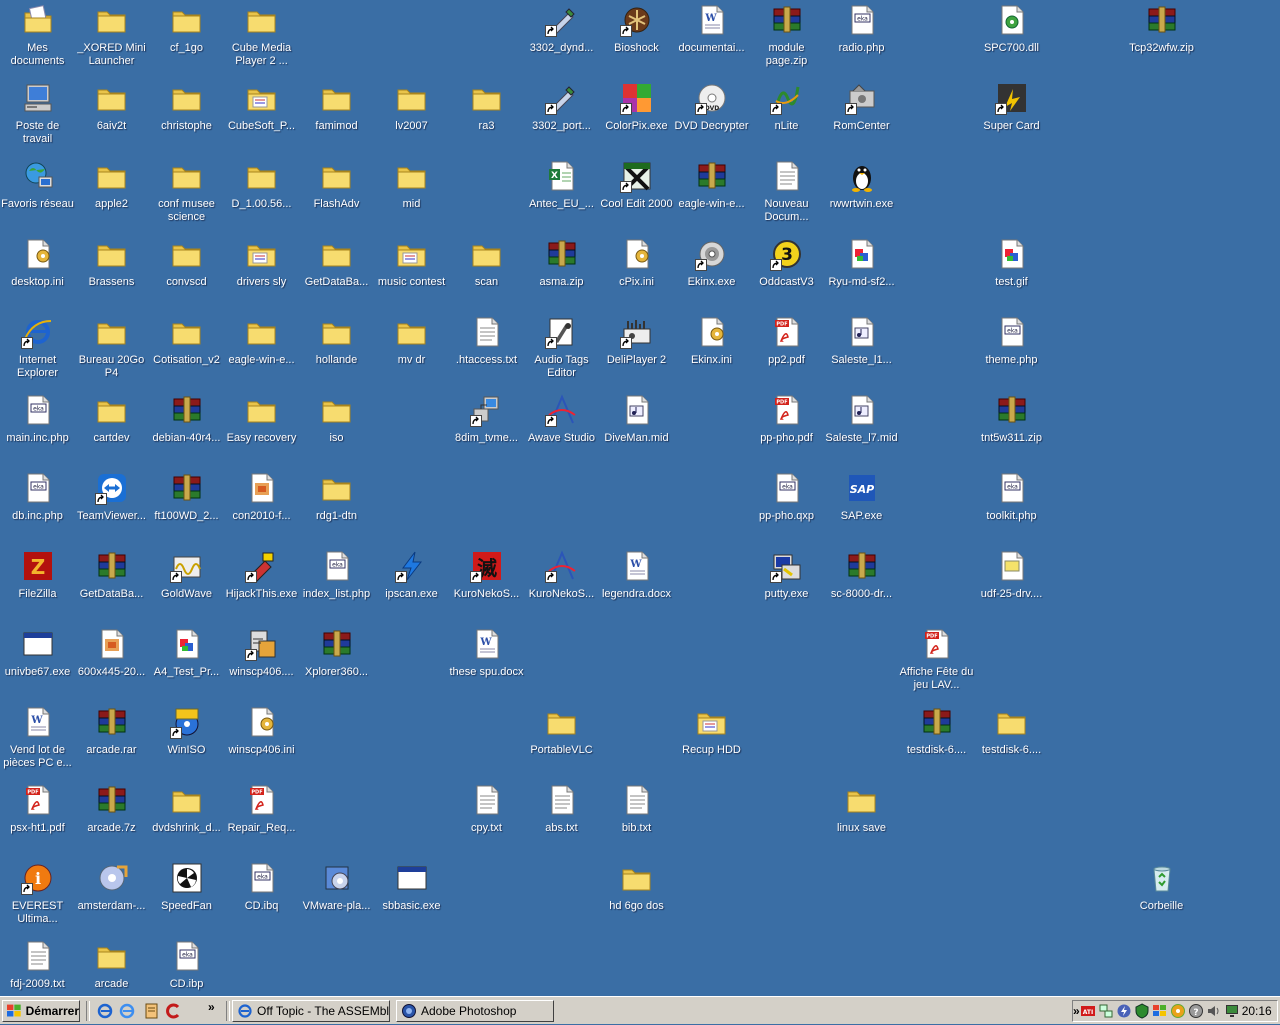  What do you see at coordinates (1106, 1011) in the screenshot?
I see `network-tray-icon` at bounding box center [1106, 1011].